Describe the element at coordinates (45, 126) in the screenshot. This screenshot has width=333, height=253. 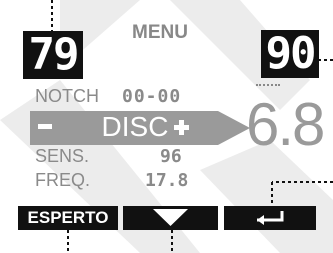
I see `disc-decrease-icon` at that location.